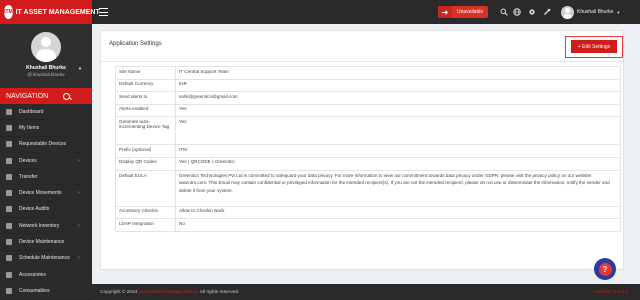  I want to click on logo-mark: ITM, so click(8, 12).